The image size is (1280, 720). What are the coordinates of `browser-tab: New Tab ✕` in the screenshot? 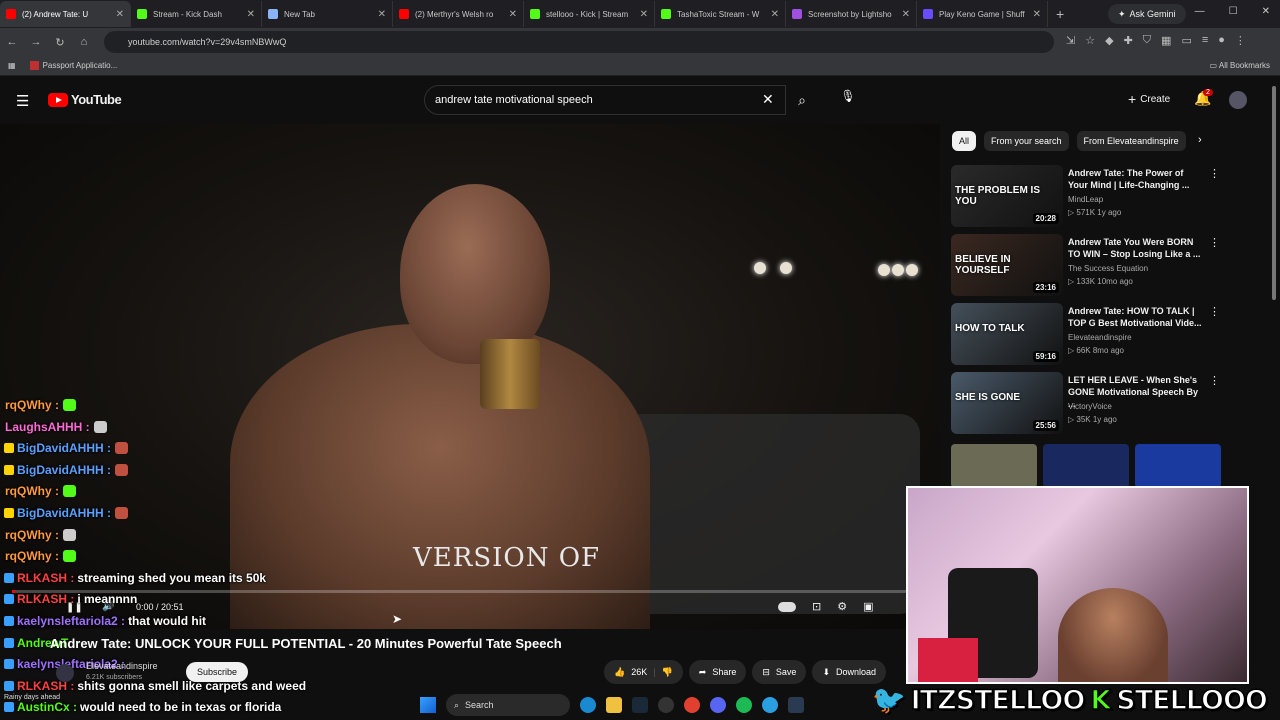 It's located at (327, 14).